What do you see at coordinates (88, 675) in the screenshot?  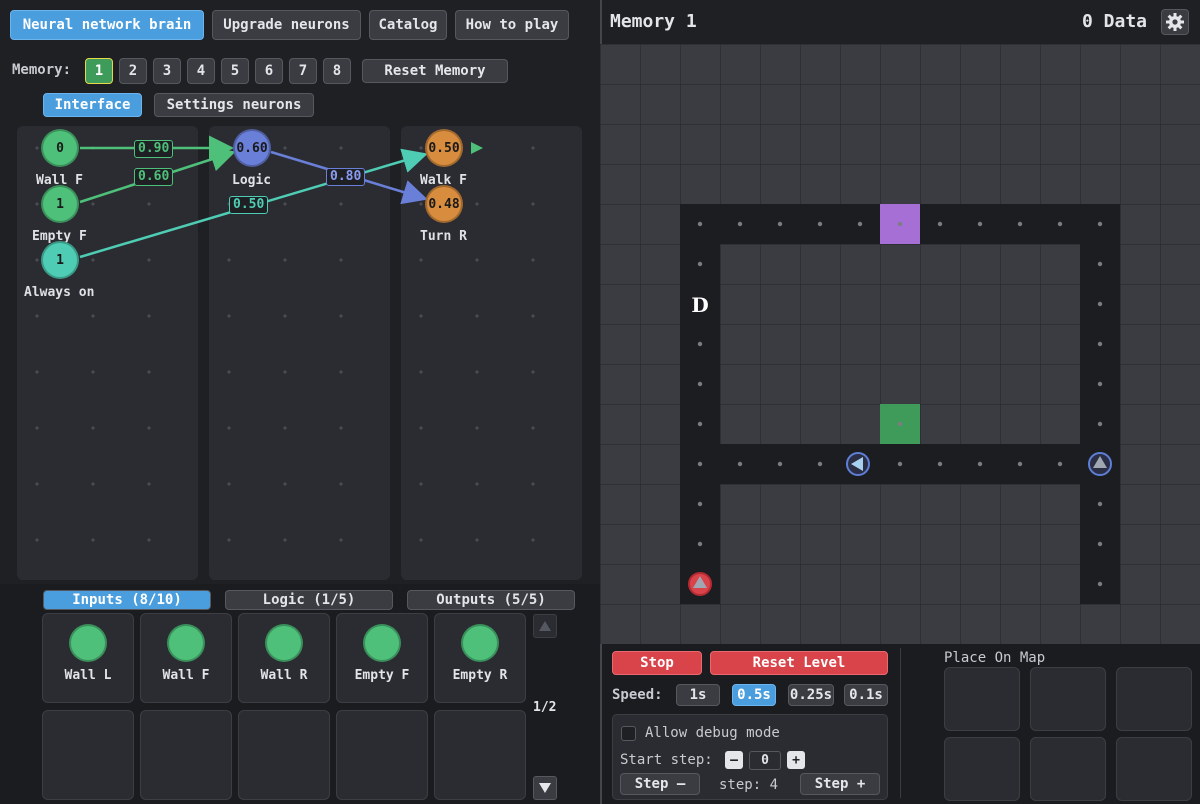 I see `card-label: Wall L` at bounding box center [88, 675].